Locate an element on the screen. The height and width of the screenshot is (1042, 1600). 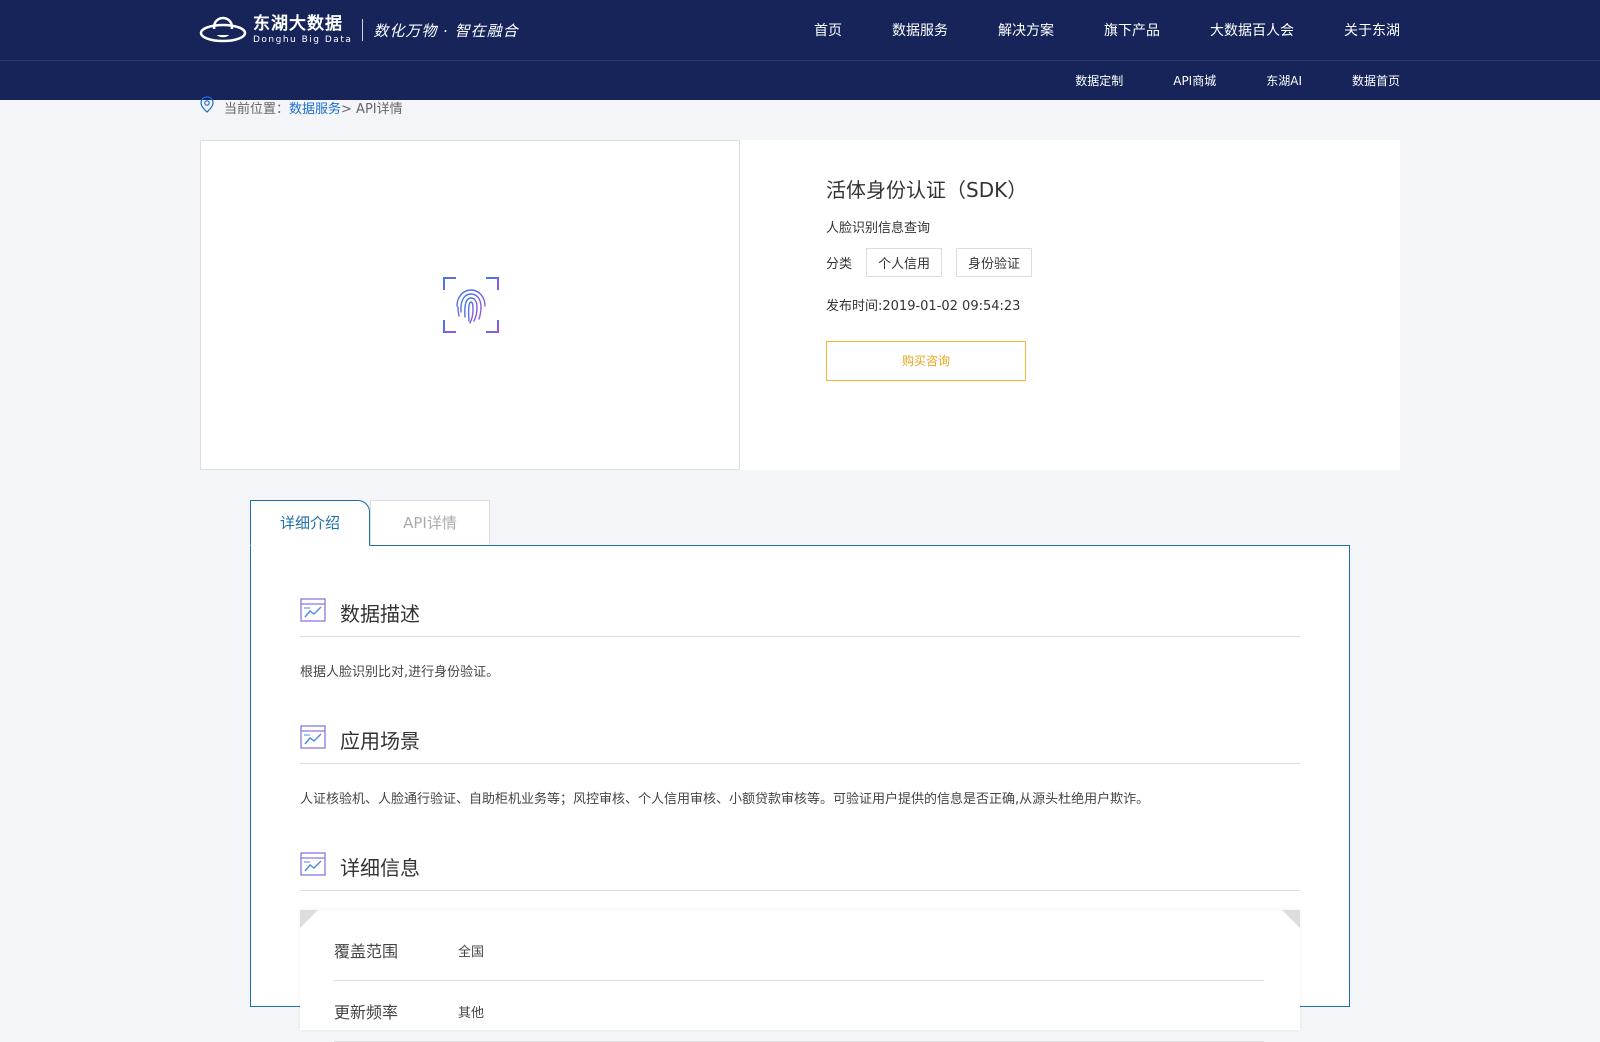
nav-bigdata-club: 大数据百人会 is located at coordinates (1252, 30).